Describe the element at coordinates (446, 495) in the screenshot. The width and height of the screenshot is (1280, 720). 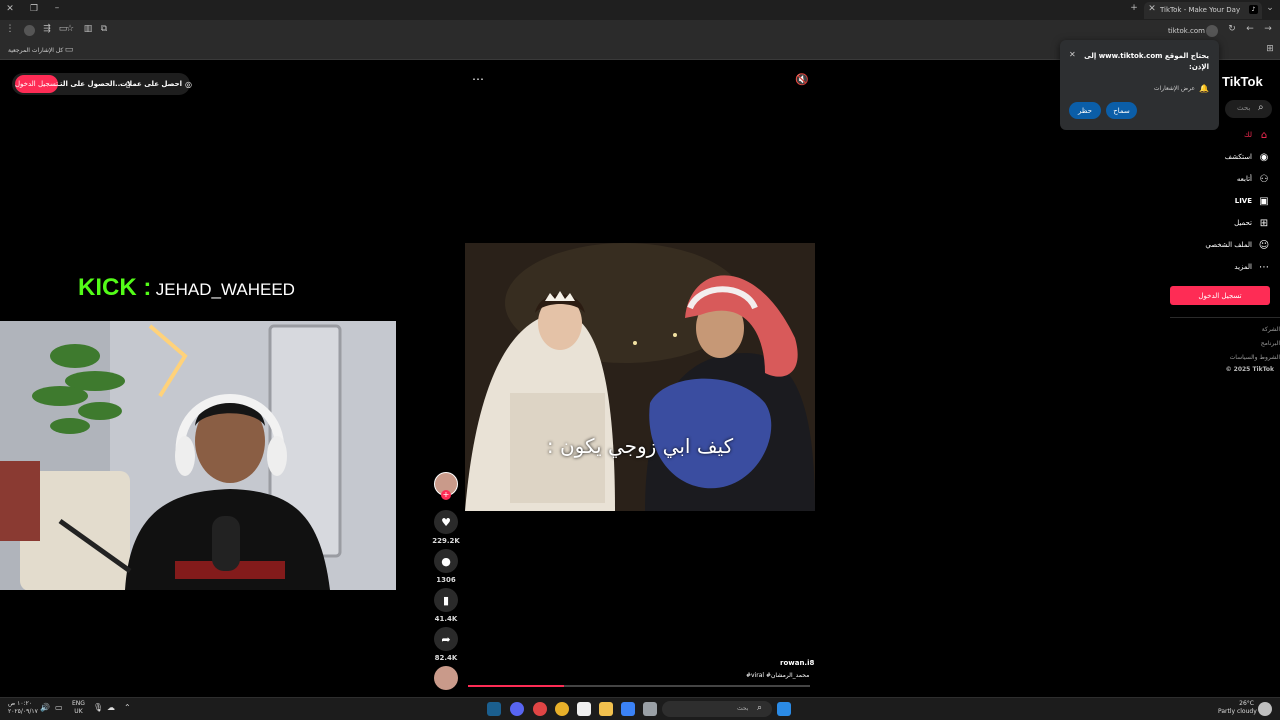
I see `follow-plus-icon: +` at that location.